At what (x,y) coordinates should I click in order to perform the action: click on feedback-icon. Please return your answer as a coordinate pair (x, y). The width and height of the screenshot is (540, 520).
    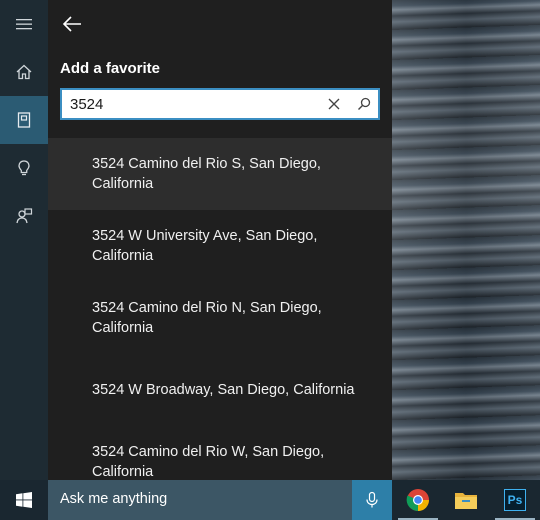
    Looking at the image, I should click on (24, 216).